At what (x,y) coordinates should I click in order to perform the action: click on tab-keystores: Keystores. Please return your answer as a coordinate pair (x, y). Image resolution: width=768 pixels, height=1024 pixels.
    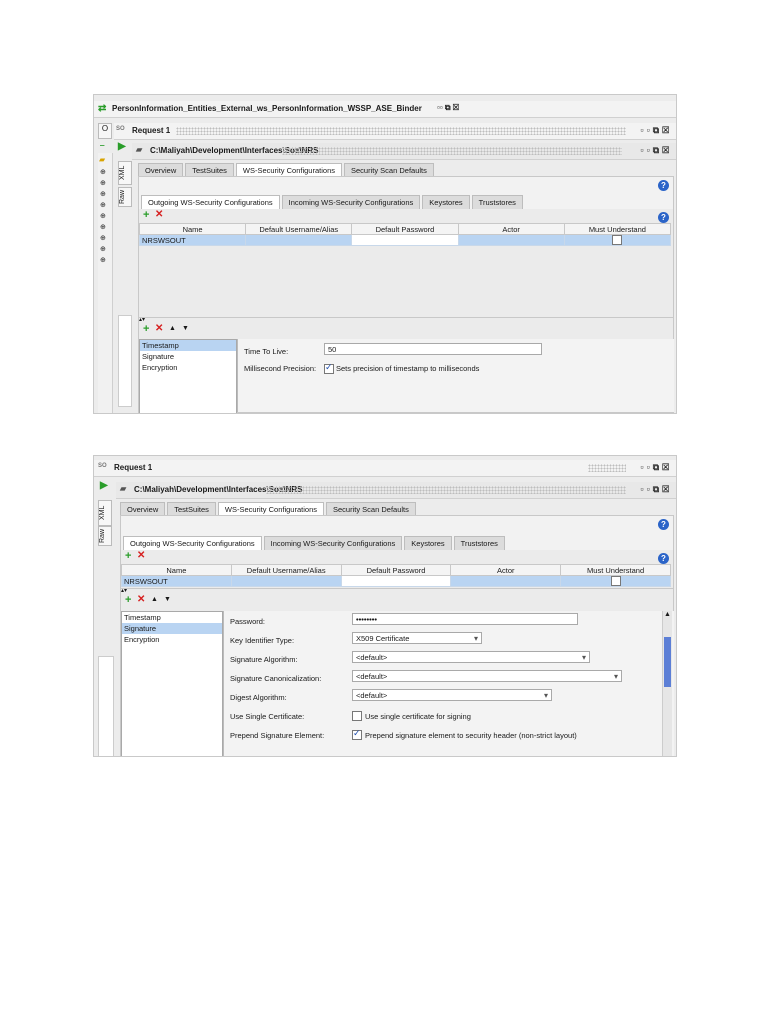
    Looking at the image, I should click on (446, 202).